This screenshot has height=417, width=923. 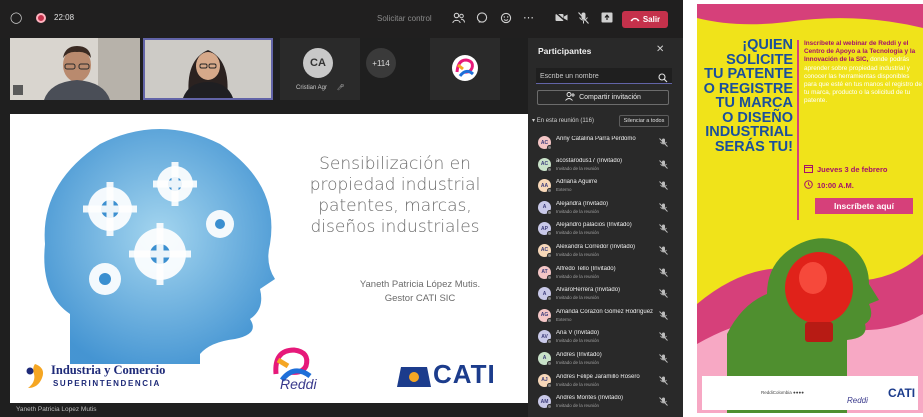 What do you see at coordinates (767, 45) in the screenshot?
I see `poster-headline-line: ¡QUIEN` at bounding box center [767, 45].